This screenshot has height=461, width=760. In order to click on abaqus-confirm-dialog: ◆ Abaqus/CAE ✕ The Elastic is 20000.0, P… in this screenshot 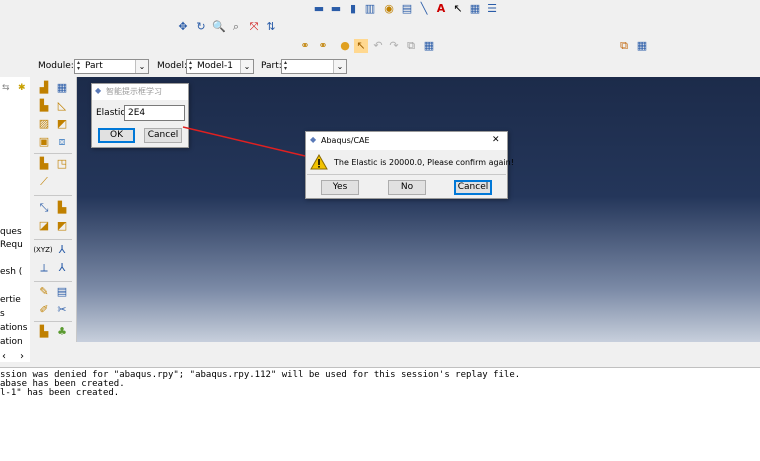, I will do `click(409, 165)`.